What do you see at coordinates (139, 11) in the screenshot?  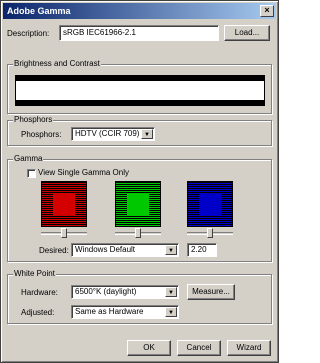 I see `title-bar: Adobe Gamma ×` at bounding box center [139, 11].